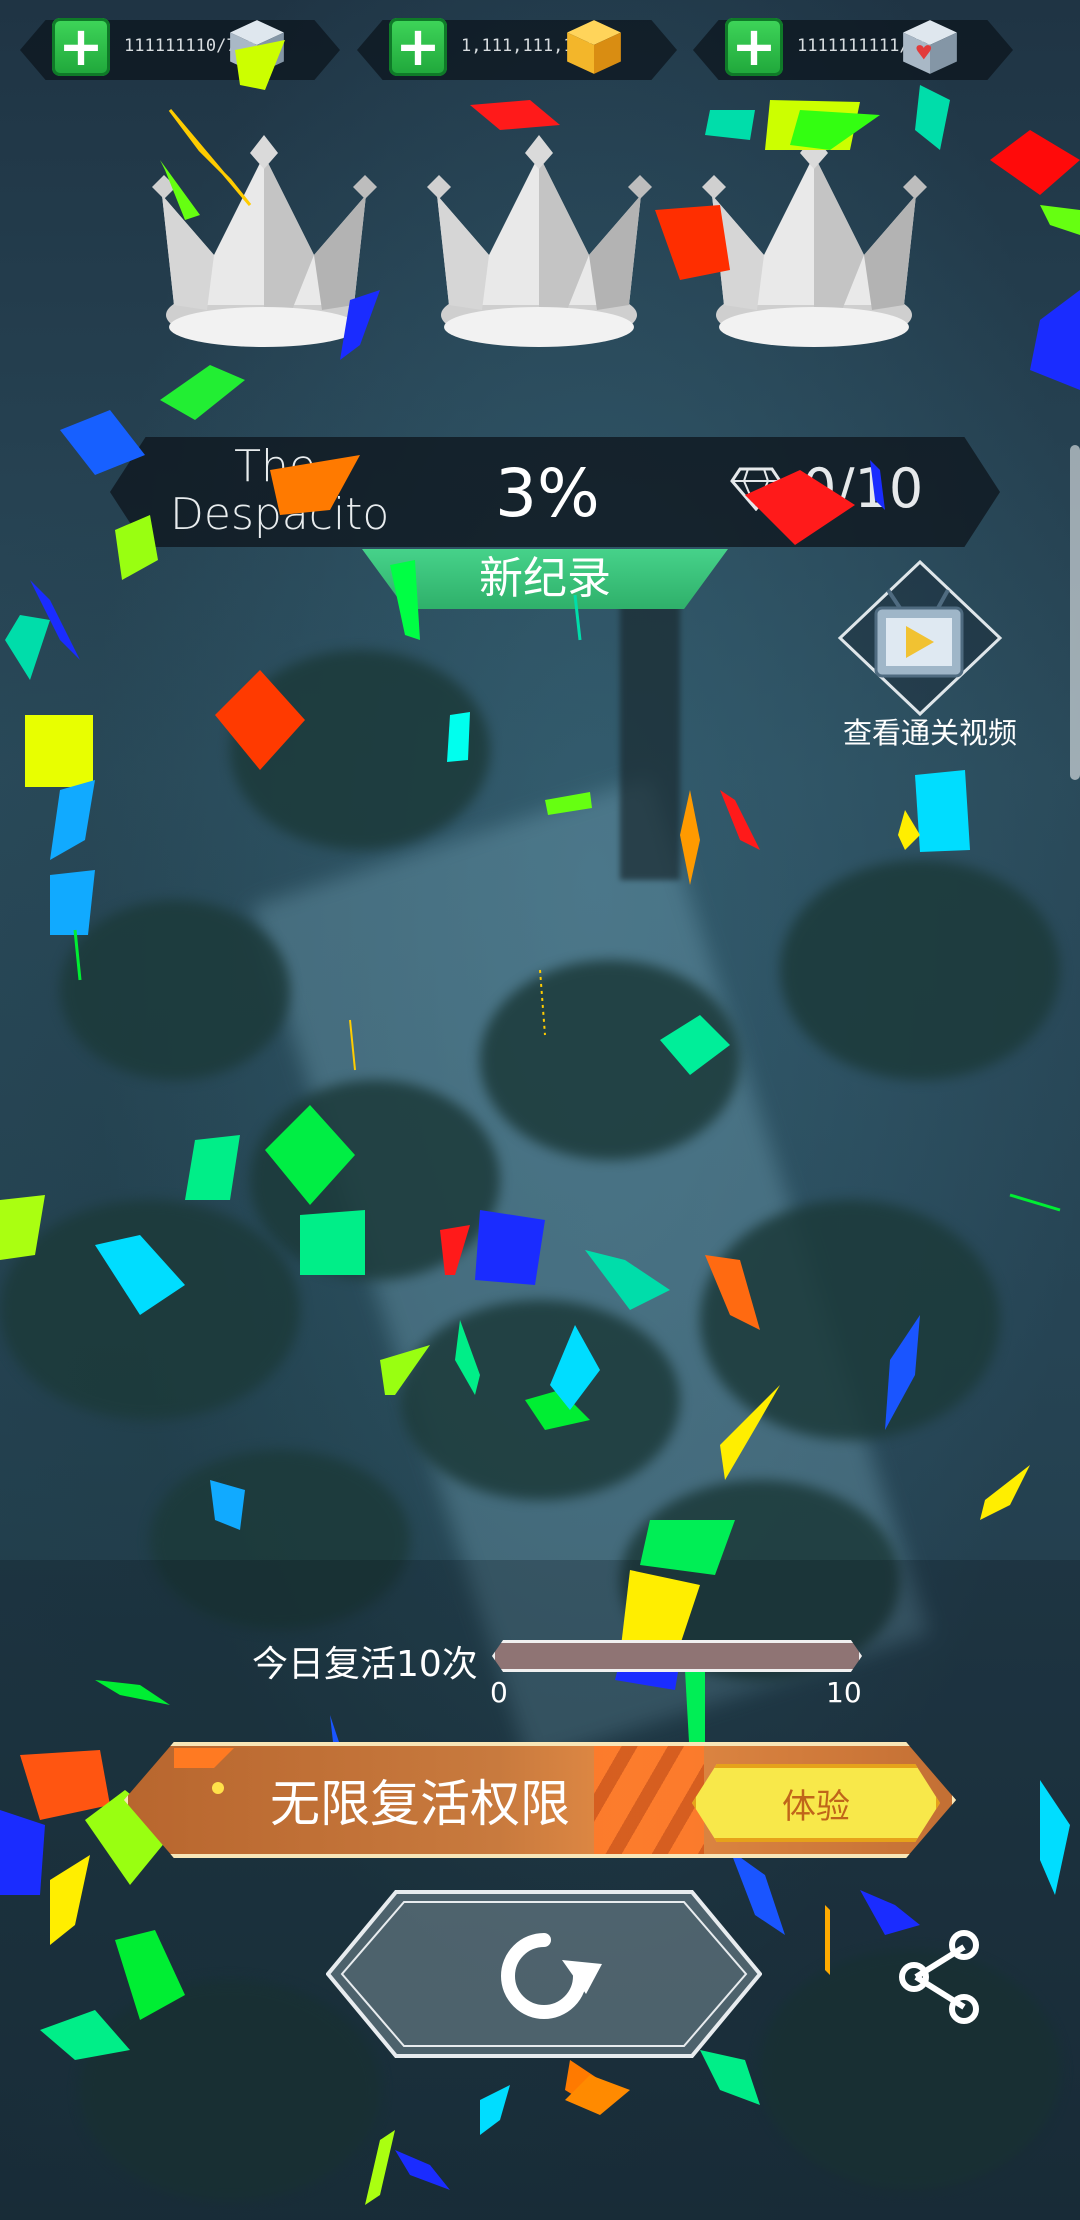  Describe the element at coordinates (499, 1692) in the screenshot. I see `revive-min-label: 0` at that location.